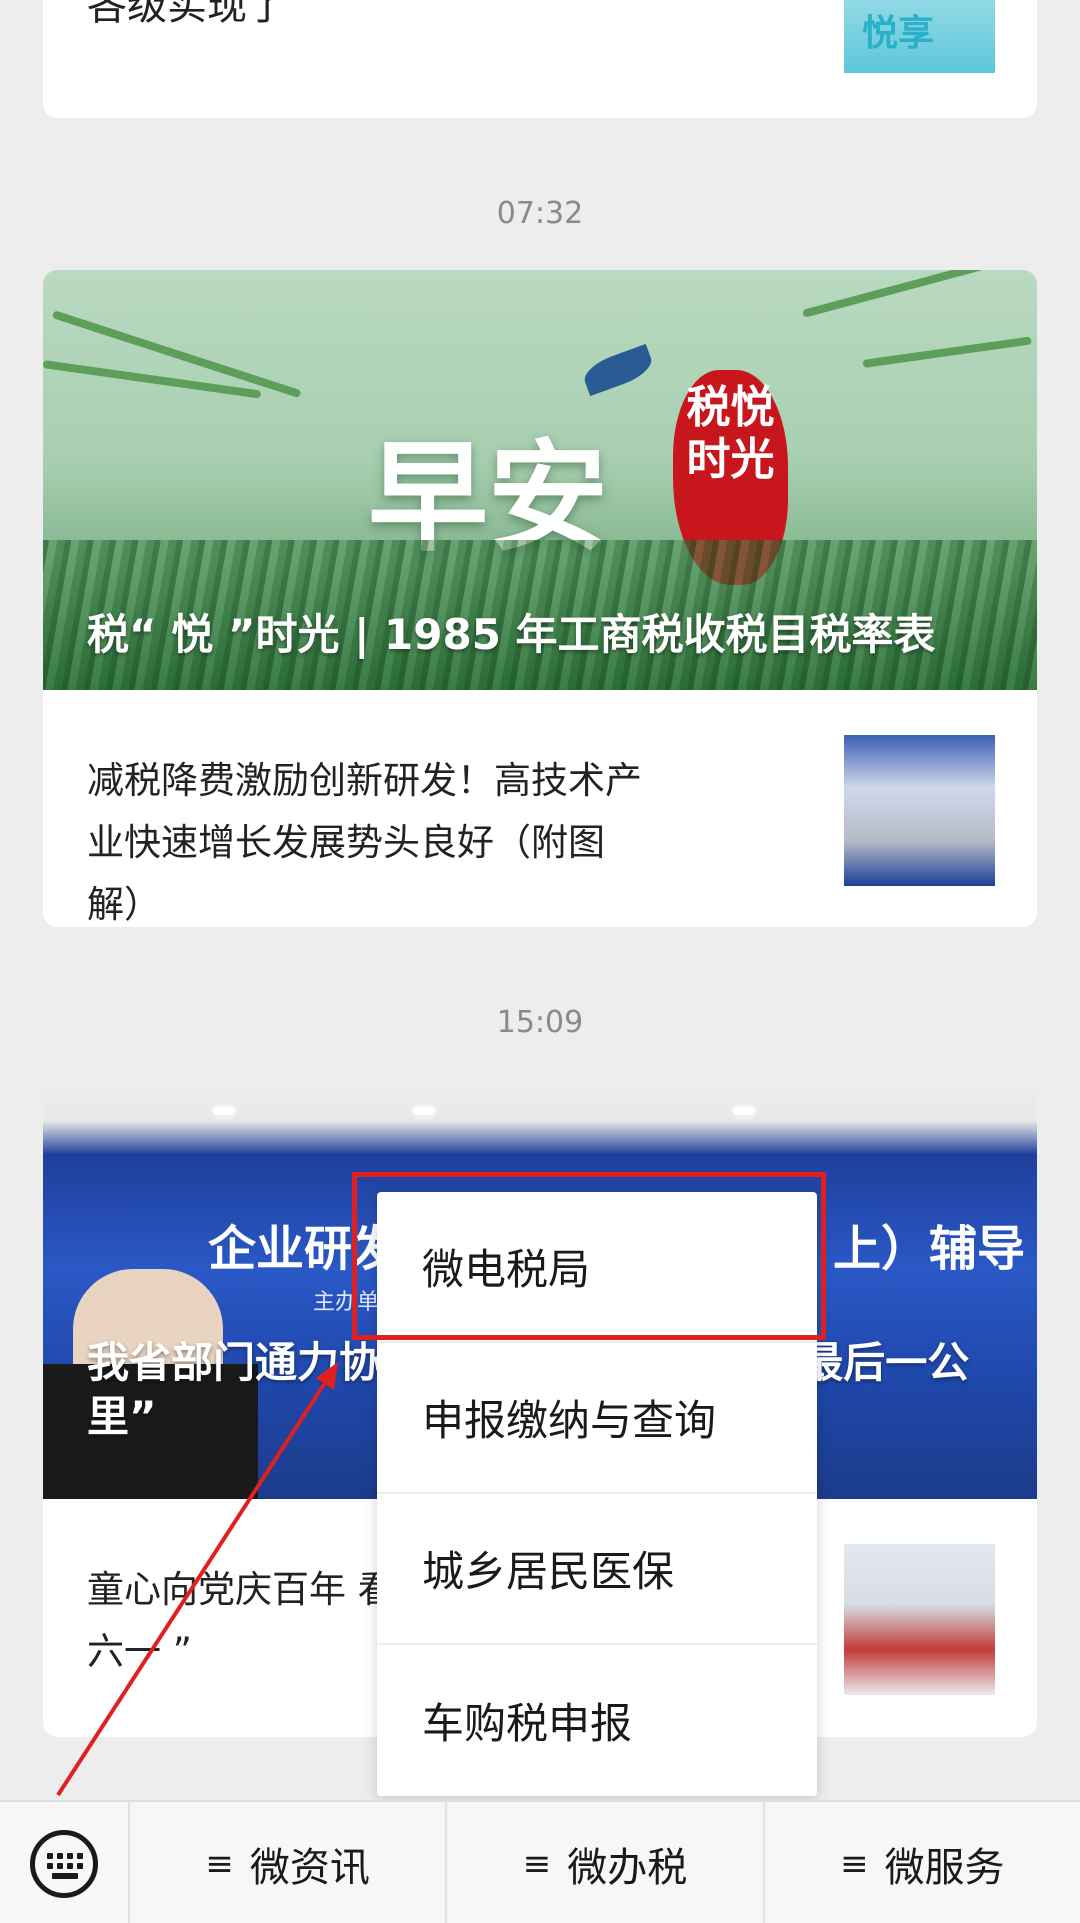 This screenshot has height=1923, width=1080. What do you see at coordinates (898, 33) in the screenshot?
I see `thumbnail-text: 悦享` at bounding box center [898, 33].